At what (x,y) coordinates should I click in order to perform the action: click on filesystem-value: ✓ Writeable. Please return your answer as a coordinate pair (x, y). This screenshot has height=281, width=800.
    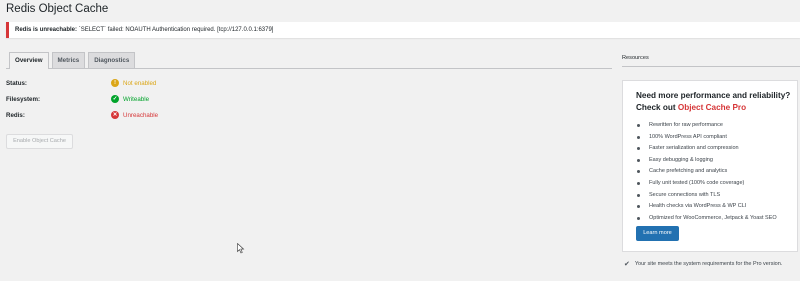
    Looking at the image, I should click on (130, 98).